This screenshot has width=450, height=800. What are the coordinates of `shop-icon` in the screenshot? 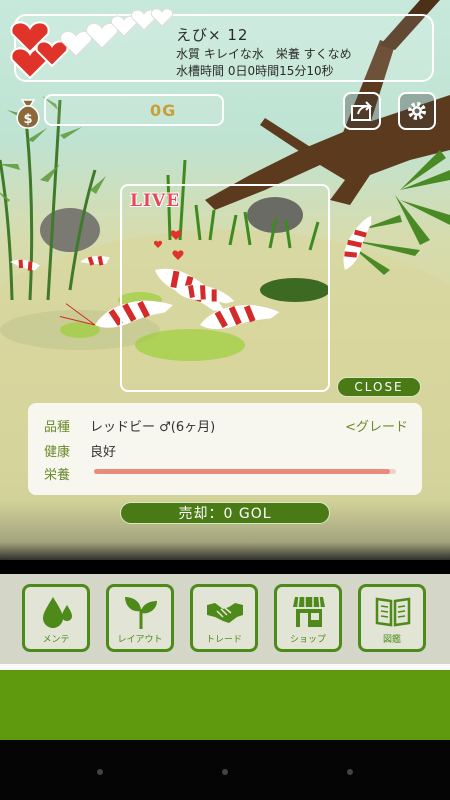 It's located at (309, 611).